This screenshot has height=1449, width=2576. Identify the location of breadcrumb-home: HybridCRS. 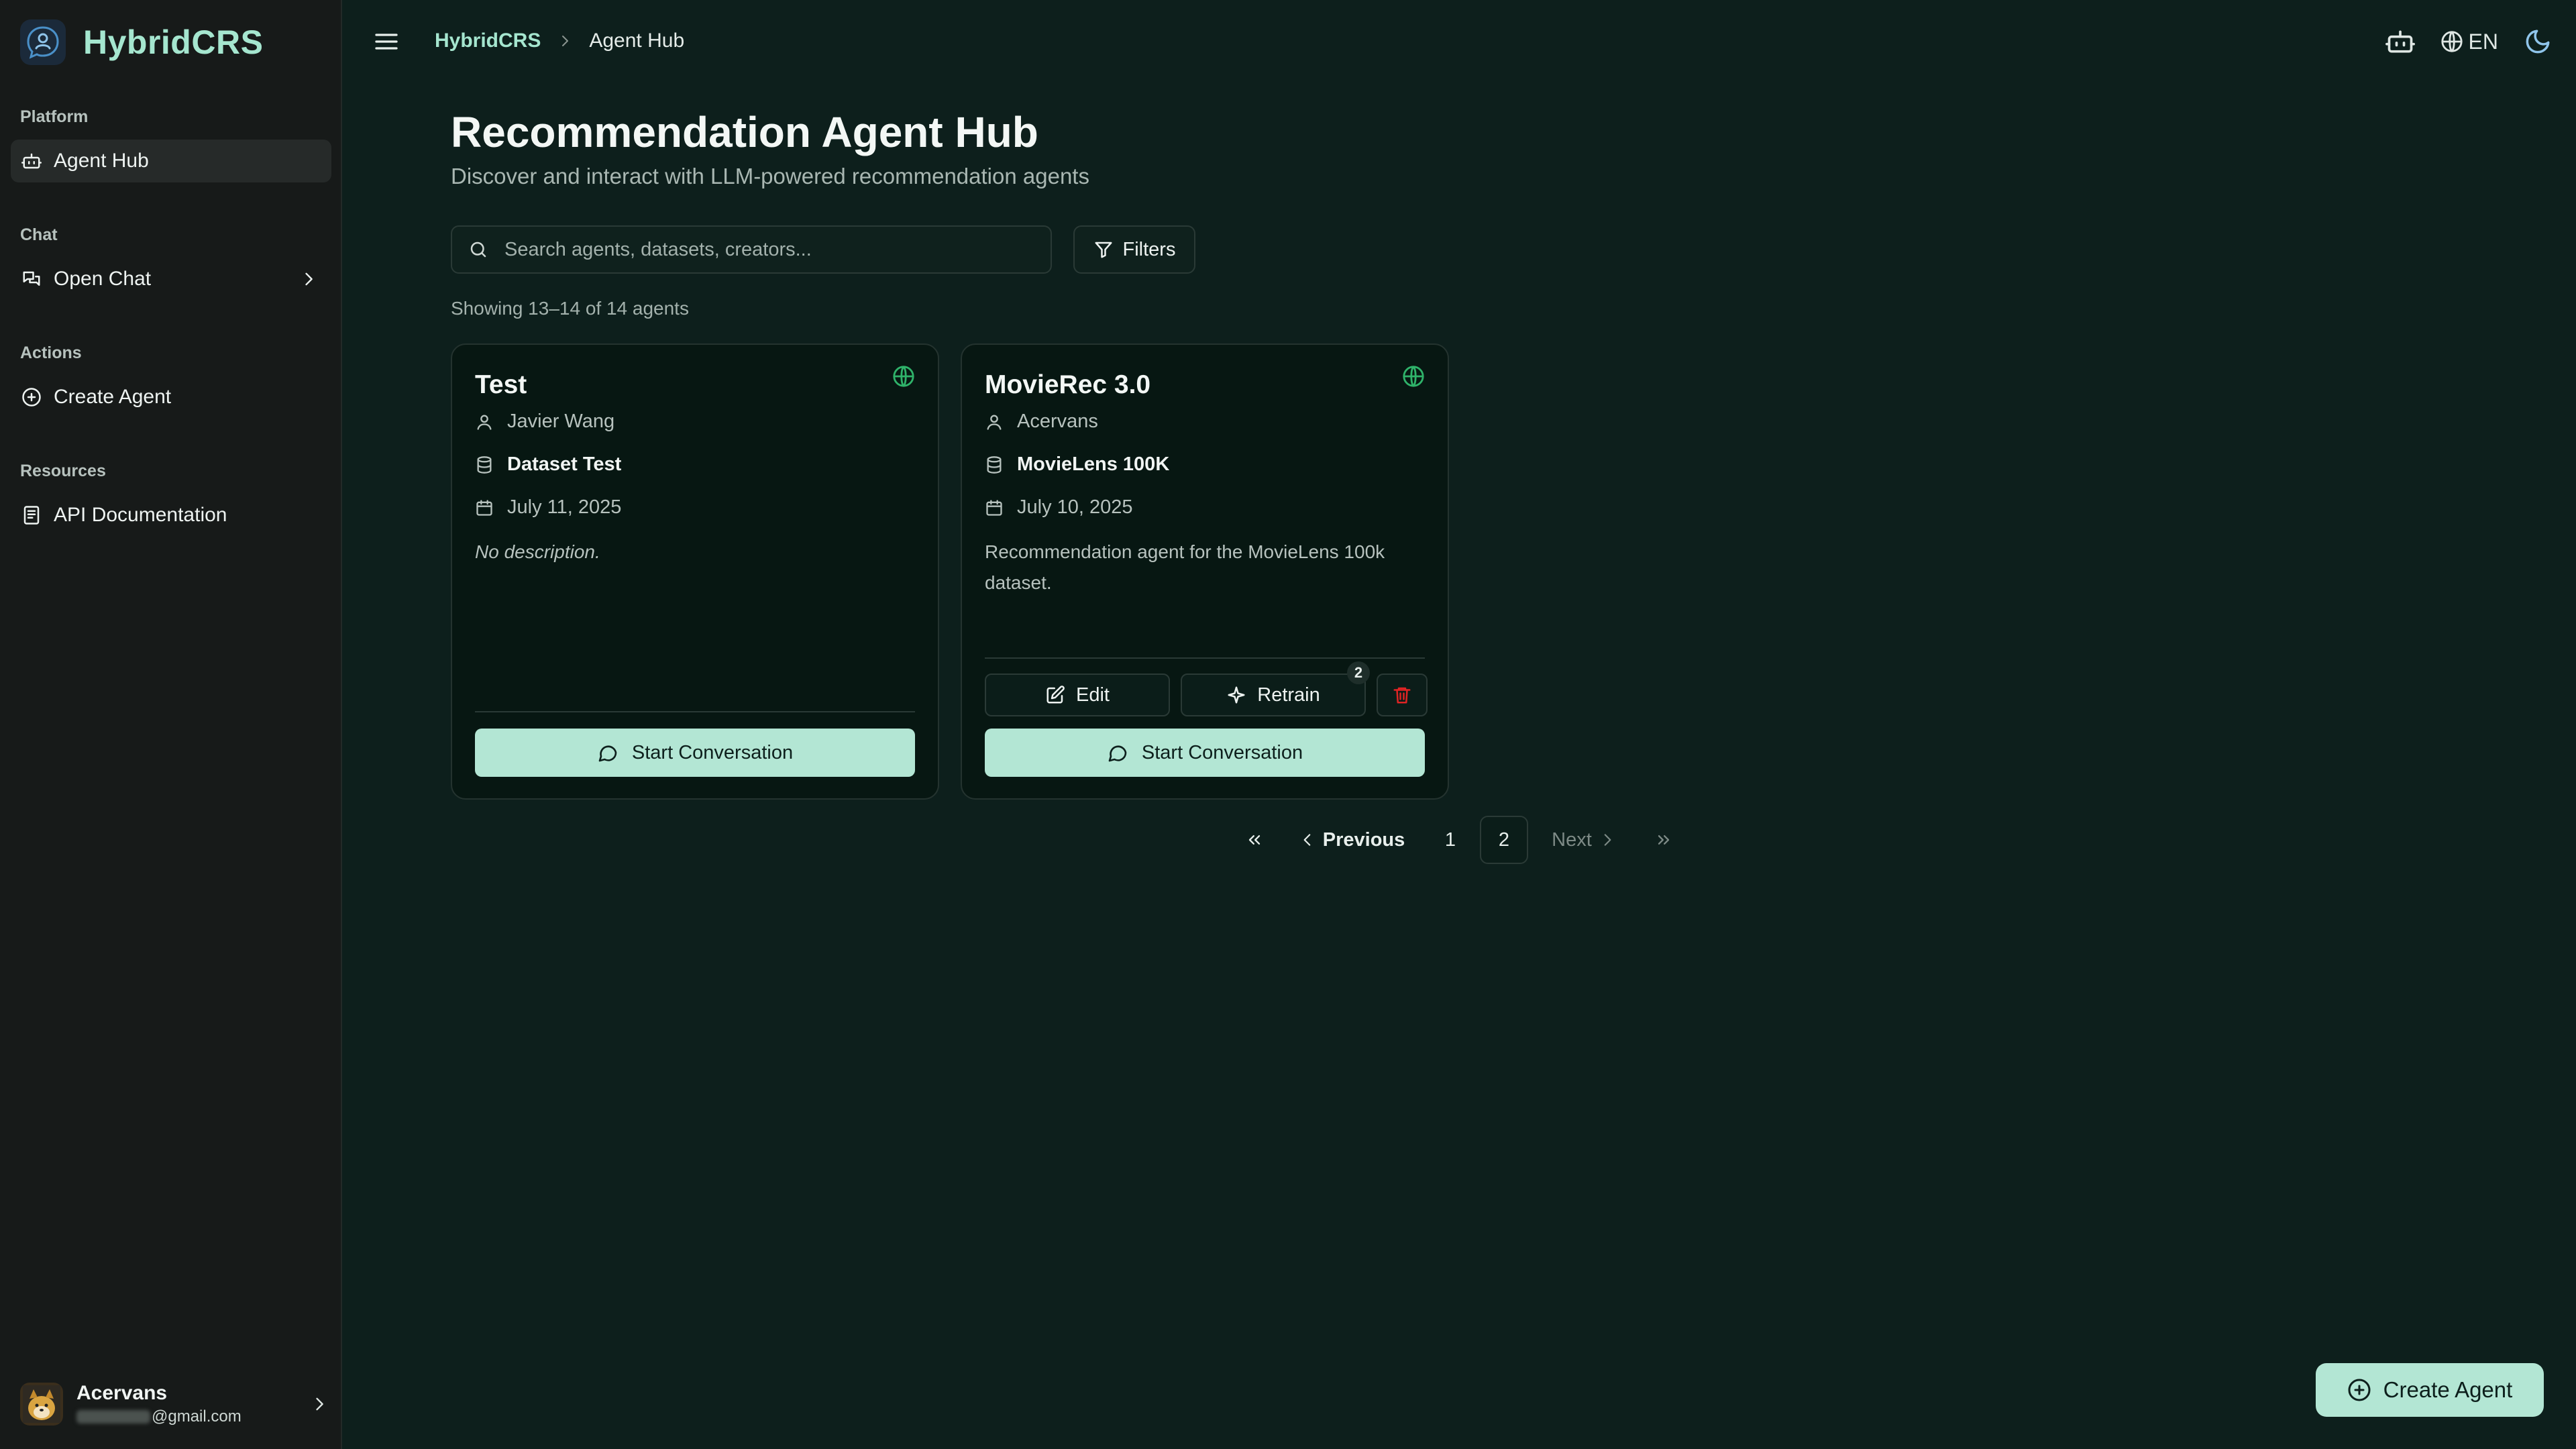
(488, 41).